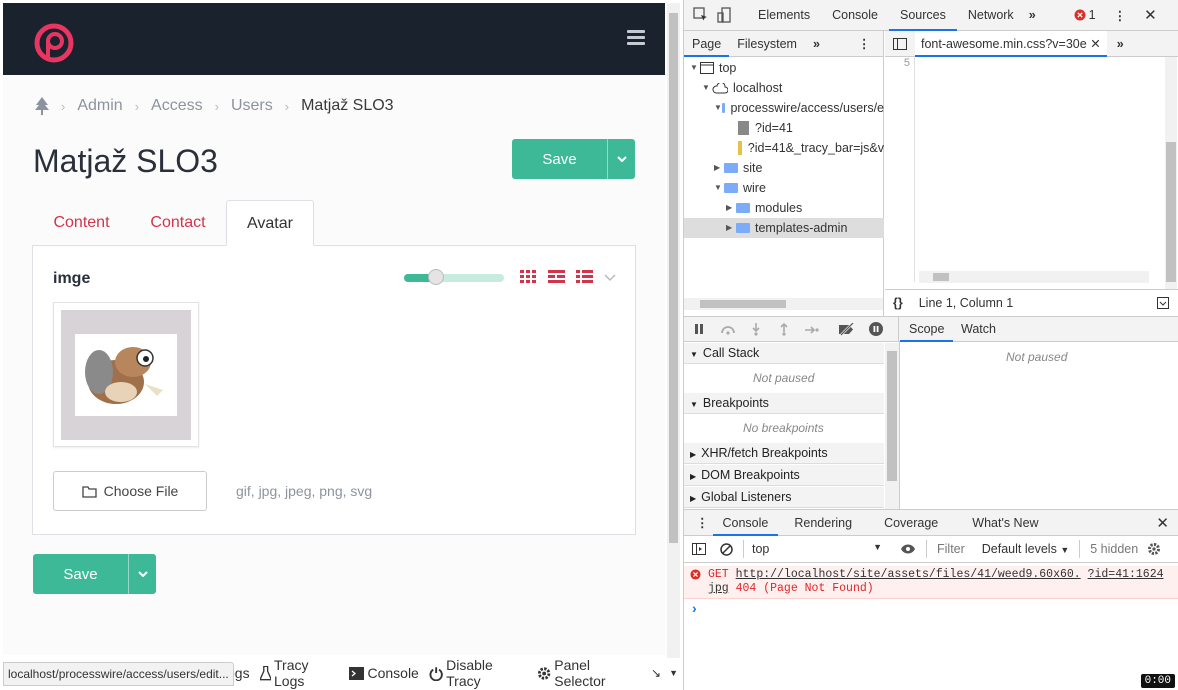 The width and height of the screenshot is (1178, 690). What do you see at coordinates (528, 277) in the screenshot?
I see `grid-view-icon` at bounding box center [528, 277].